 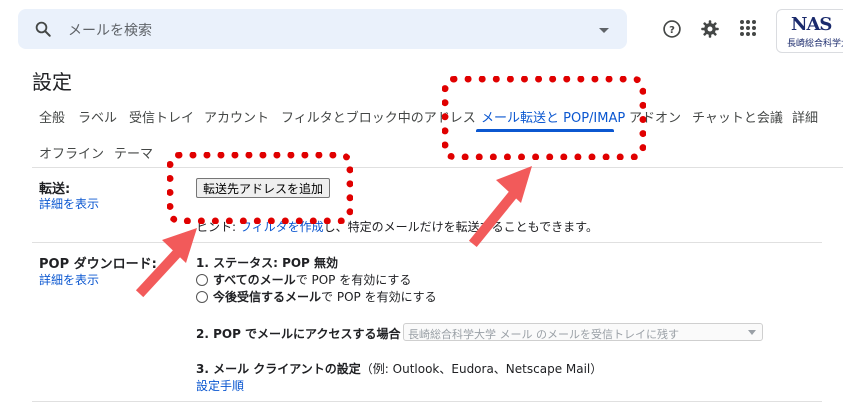 What do you see at coordinates (166, 263) in the screenshot?
I see `arrow-to-button-icon` at bounding box center [166, 263].